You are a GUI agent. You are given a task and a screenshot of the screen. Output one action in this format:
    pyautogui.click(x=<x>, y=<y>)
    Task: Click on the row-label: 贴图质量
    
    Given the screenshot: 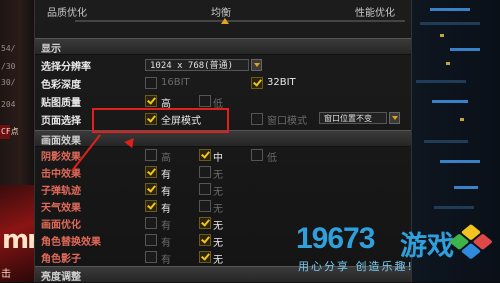 What is the action you would take?
    pyautogui.click(x=61, y=103)
    